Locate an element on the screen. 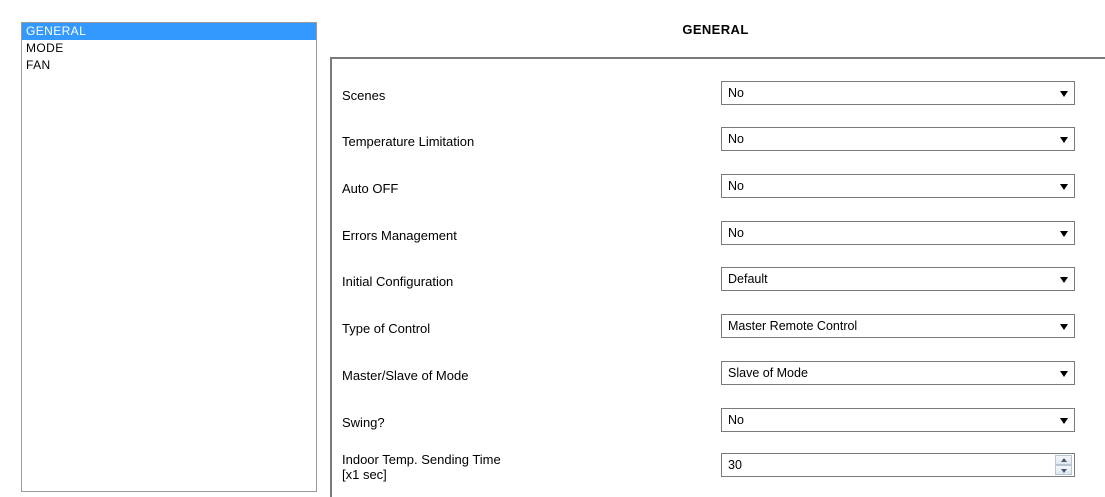  arrow-down-icon is located at coordinates (1064, 471).